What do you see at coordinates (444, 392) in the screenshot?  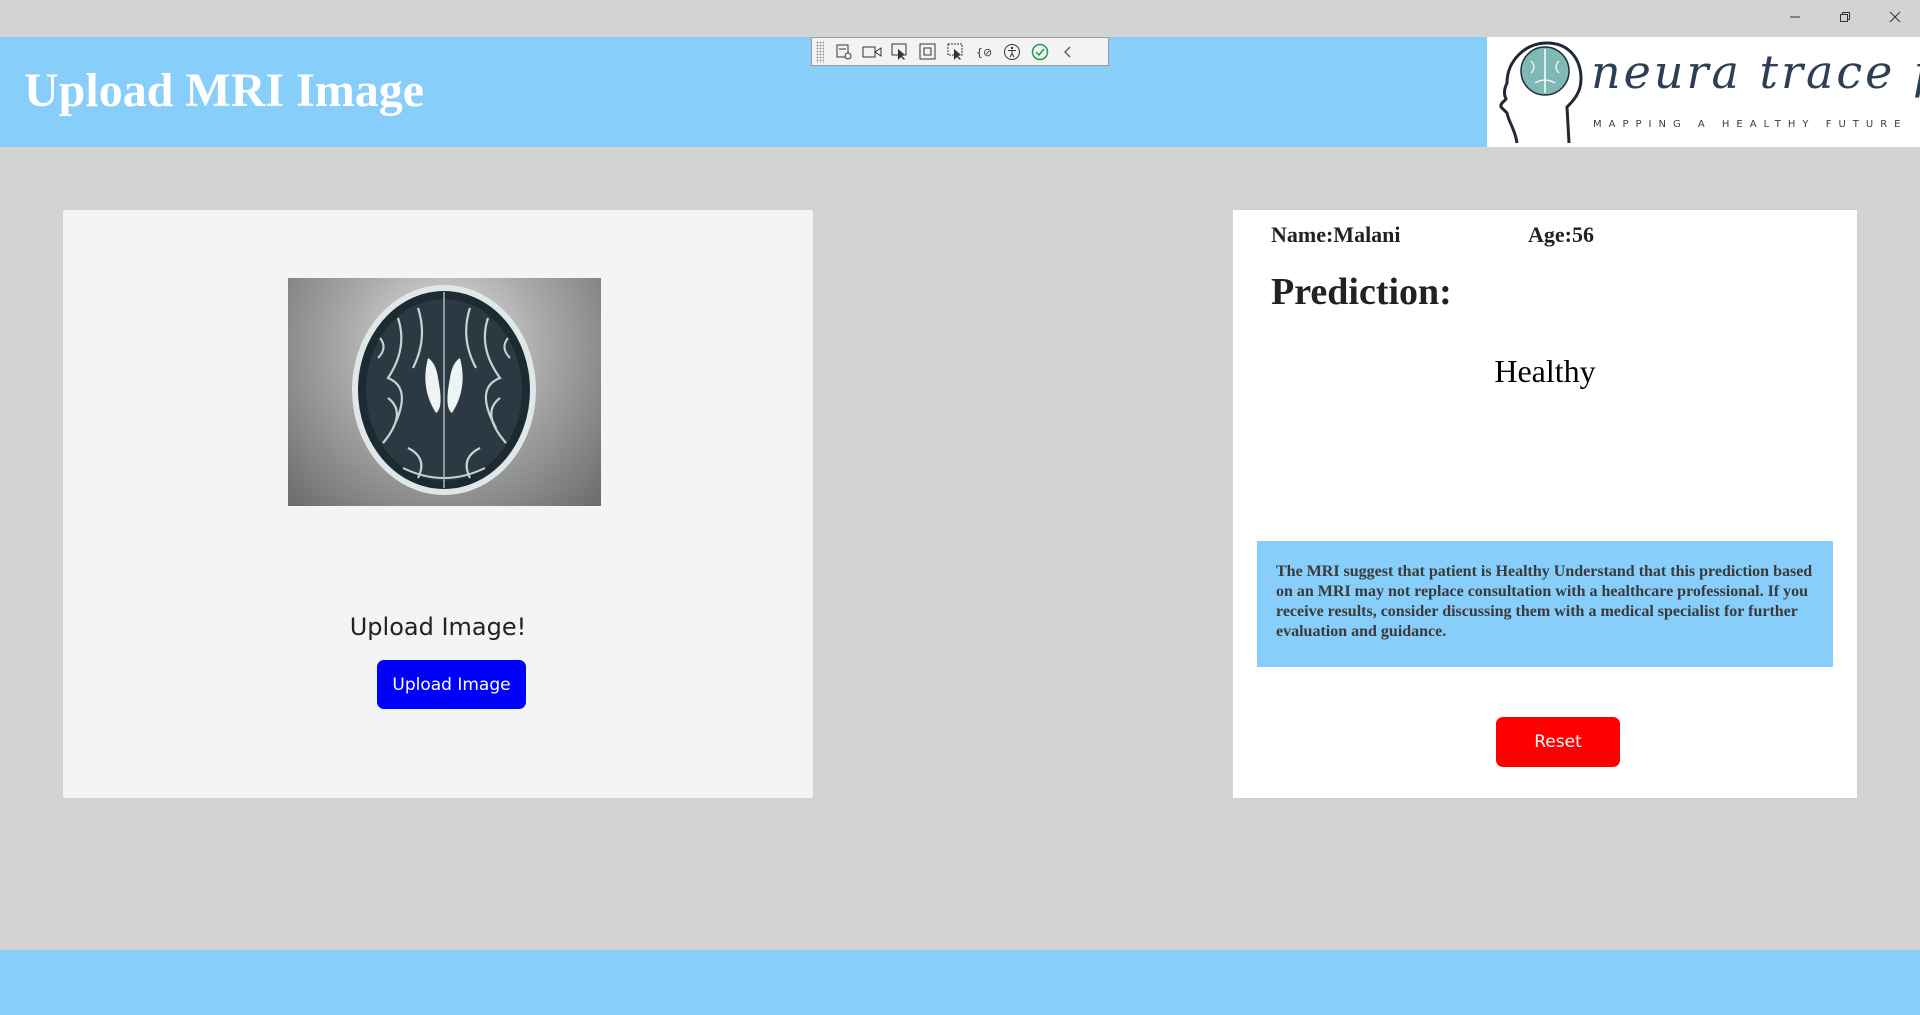 I see `mri-preview-image` at bounding box center [444, 392].